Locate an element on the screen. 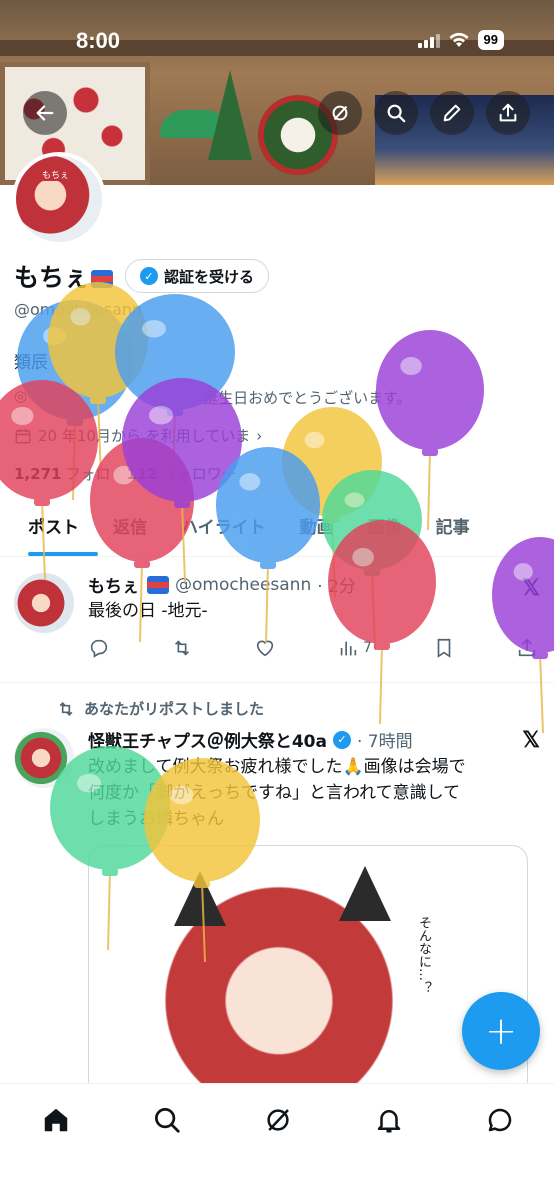 The width and height of the screenshot is (554, 1200). reply-icon is located at coordinates (99, 648).